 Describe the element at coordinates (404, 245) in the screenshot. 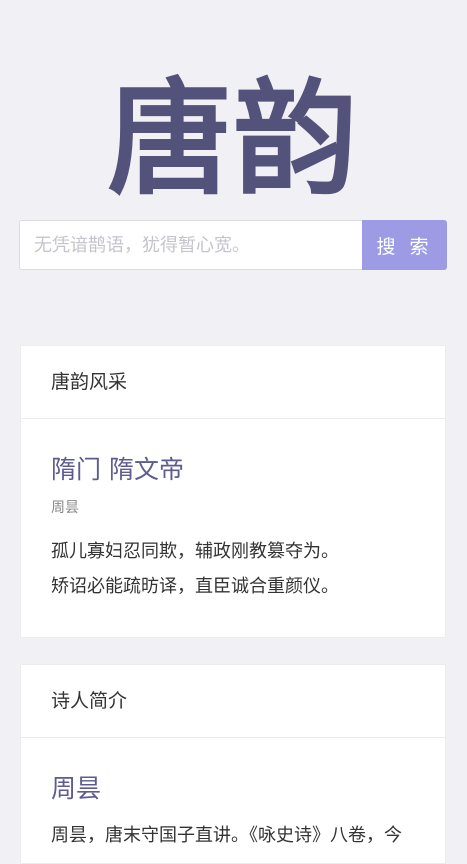

I see `search-button: 搜 索` at that location.